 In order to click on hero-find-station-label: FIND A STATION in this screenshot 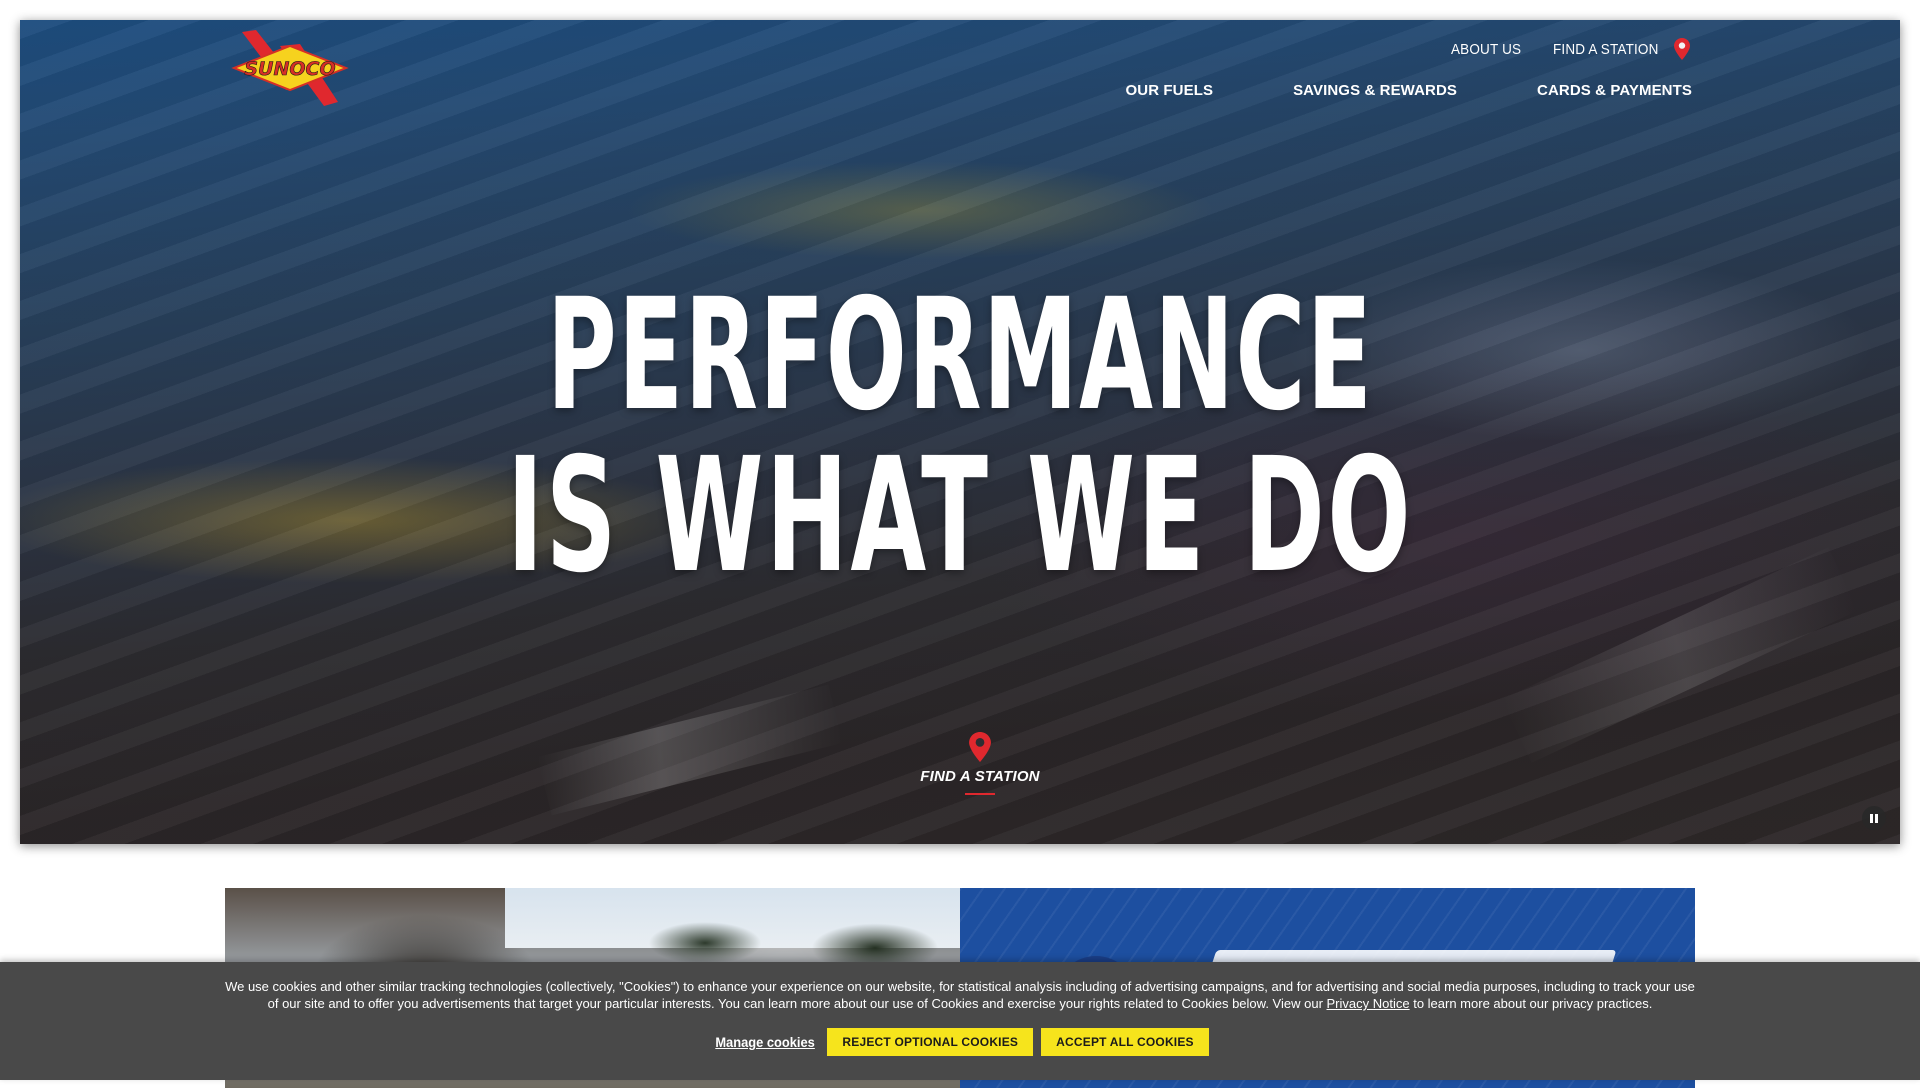, I will do `click(980, 776)`.